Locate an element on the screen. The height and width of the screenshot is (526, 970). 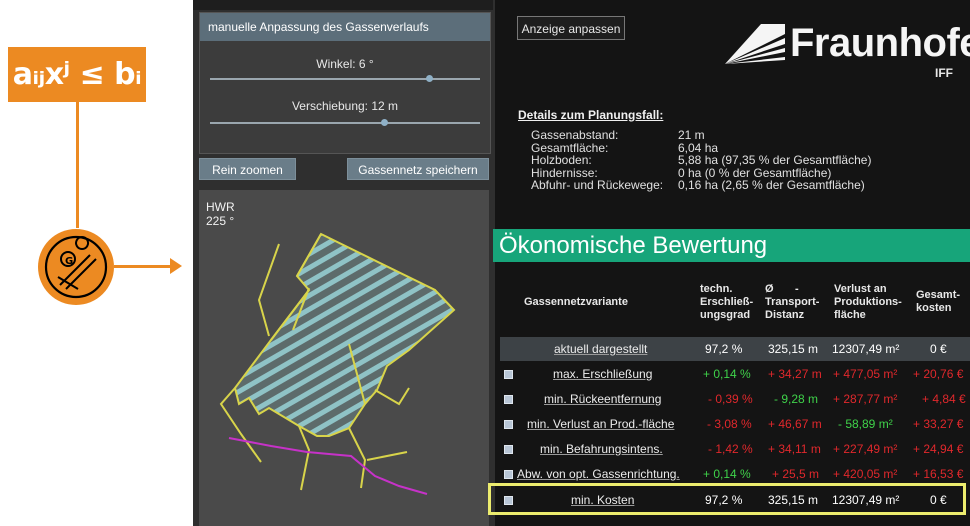
constraint-formula: aᵢⱼxʲ ≤ bᵢ is located at coordinates (77, 74).